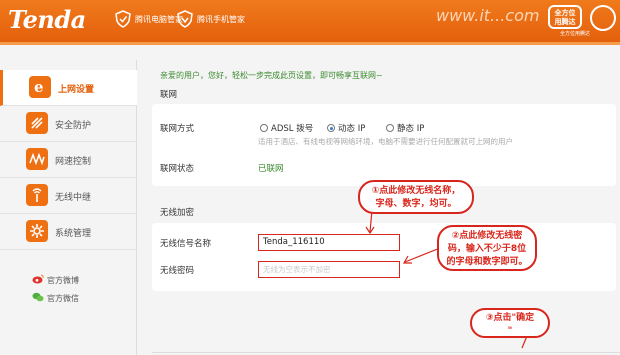 This screenshot has width=620, height=355. Describe the element at coordinates (63, 280) in the screenshot. I see `weibo-label: 官方微博` at that location.